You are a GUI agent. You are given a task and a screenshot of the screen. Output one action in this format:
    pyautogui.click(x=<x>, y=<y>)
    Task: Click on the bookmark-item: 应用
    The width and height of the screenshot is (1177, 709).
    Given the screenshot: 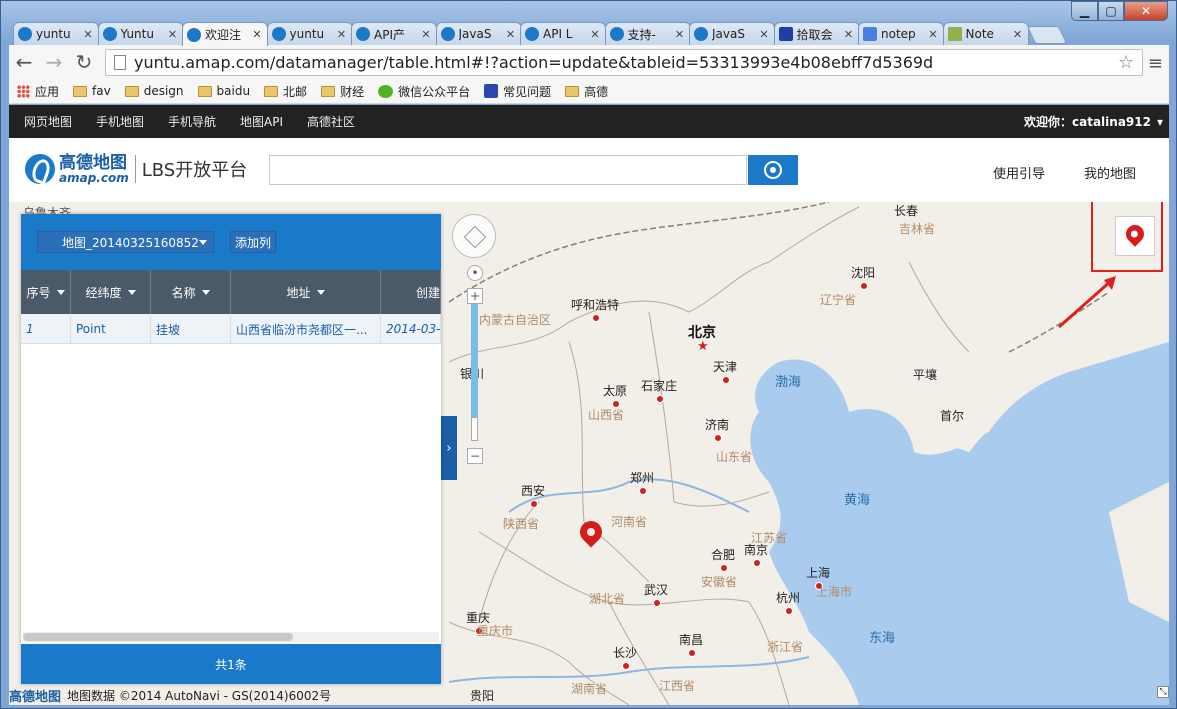 What is the action you would take?
    pyautogui.click(x=38, y=91)
    